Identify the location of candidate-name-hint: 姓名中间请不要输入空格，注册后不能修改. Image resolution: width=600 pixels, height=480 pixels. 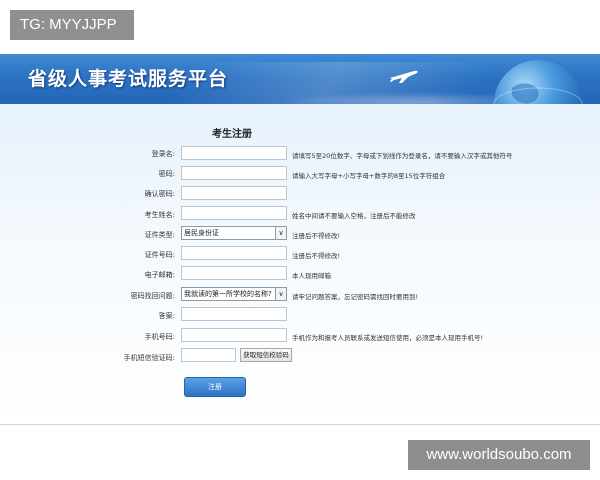
(354, 216).